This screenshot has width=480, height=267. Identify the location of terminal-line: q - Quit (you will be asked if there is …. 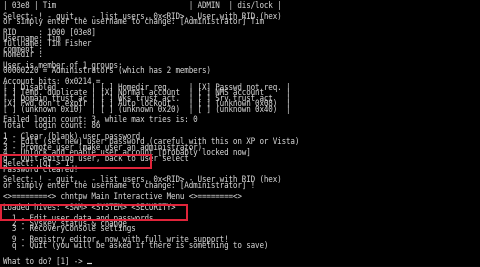
(136, 245).